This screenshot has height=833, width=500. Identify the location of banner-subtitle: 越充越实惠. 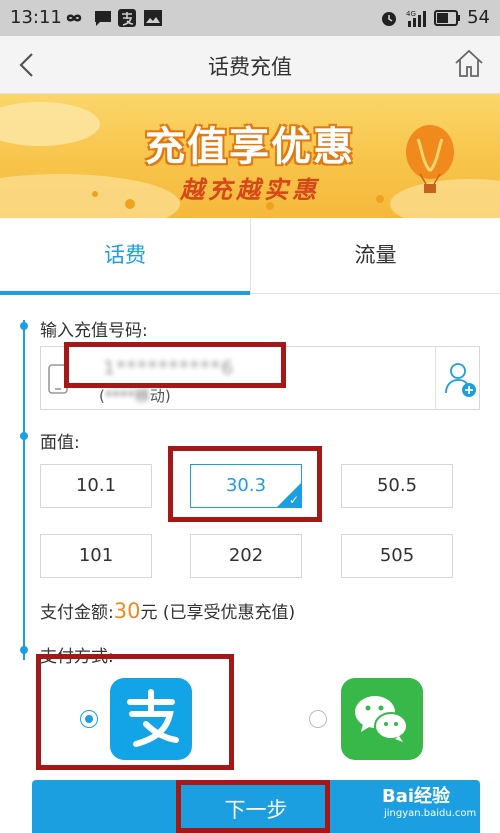
(250, 190).